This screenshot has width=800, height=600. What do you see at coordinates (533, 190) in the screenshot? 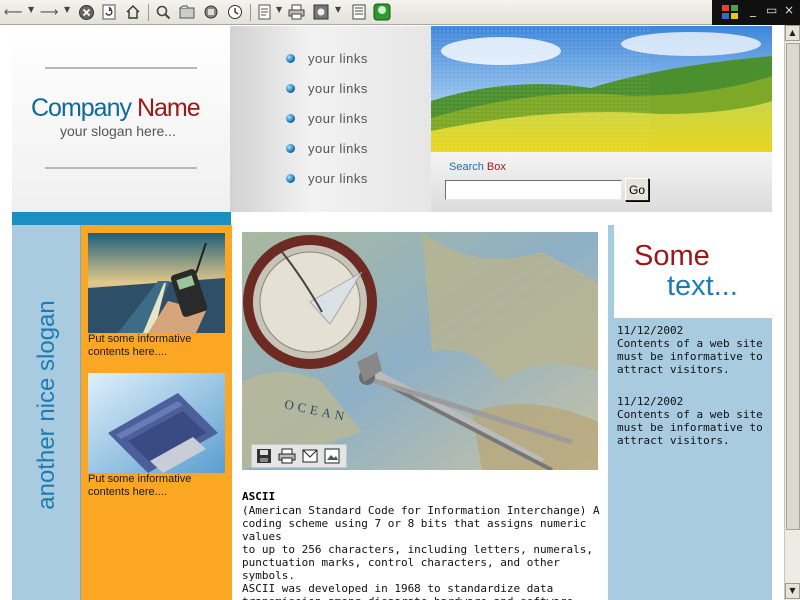
I see `search-input` at bounding box center [533, 190].